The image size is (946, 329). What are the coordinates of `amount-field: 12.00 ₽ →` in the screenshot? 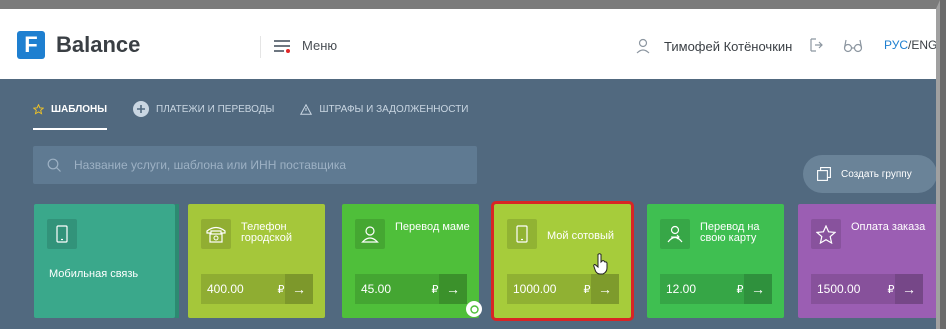 It's located at (716, 289).